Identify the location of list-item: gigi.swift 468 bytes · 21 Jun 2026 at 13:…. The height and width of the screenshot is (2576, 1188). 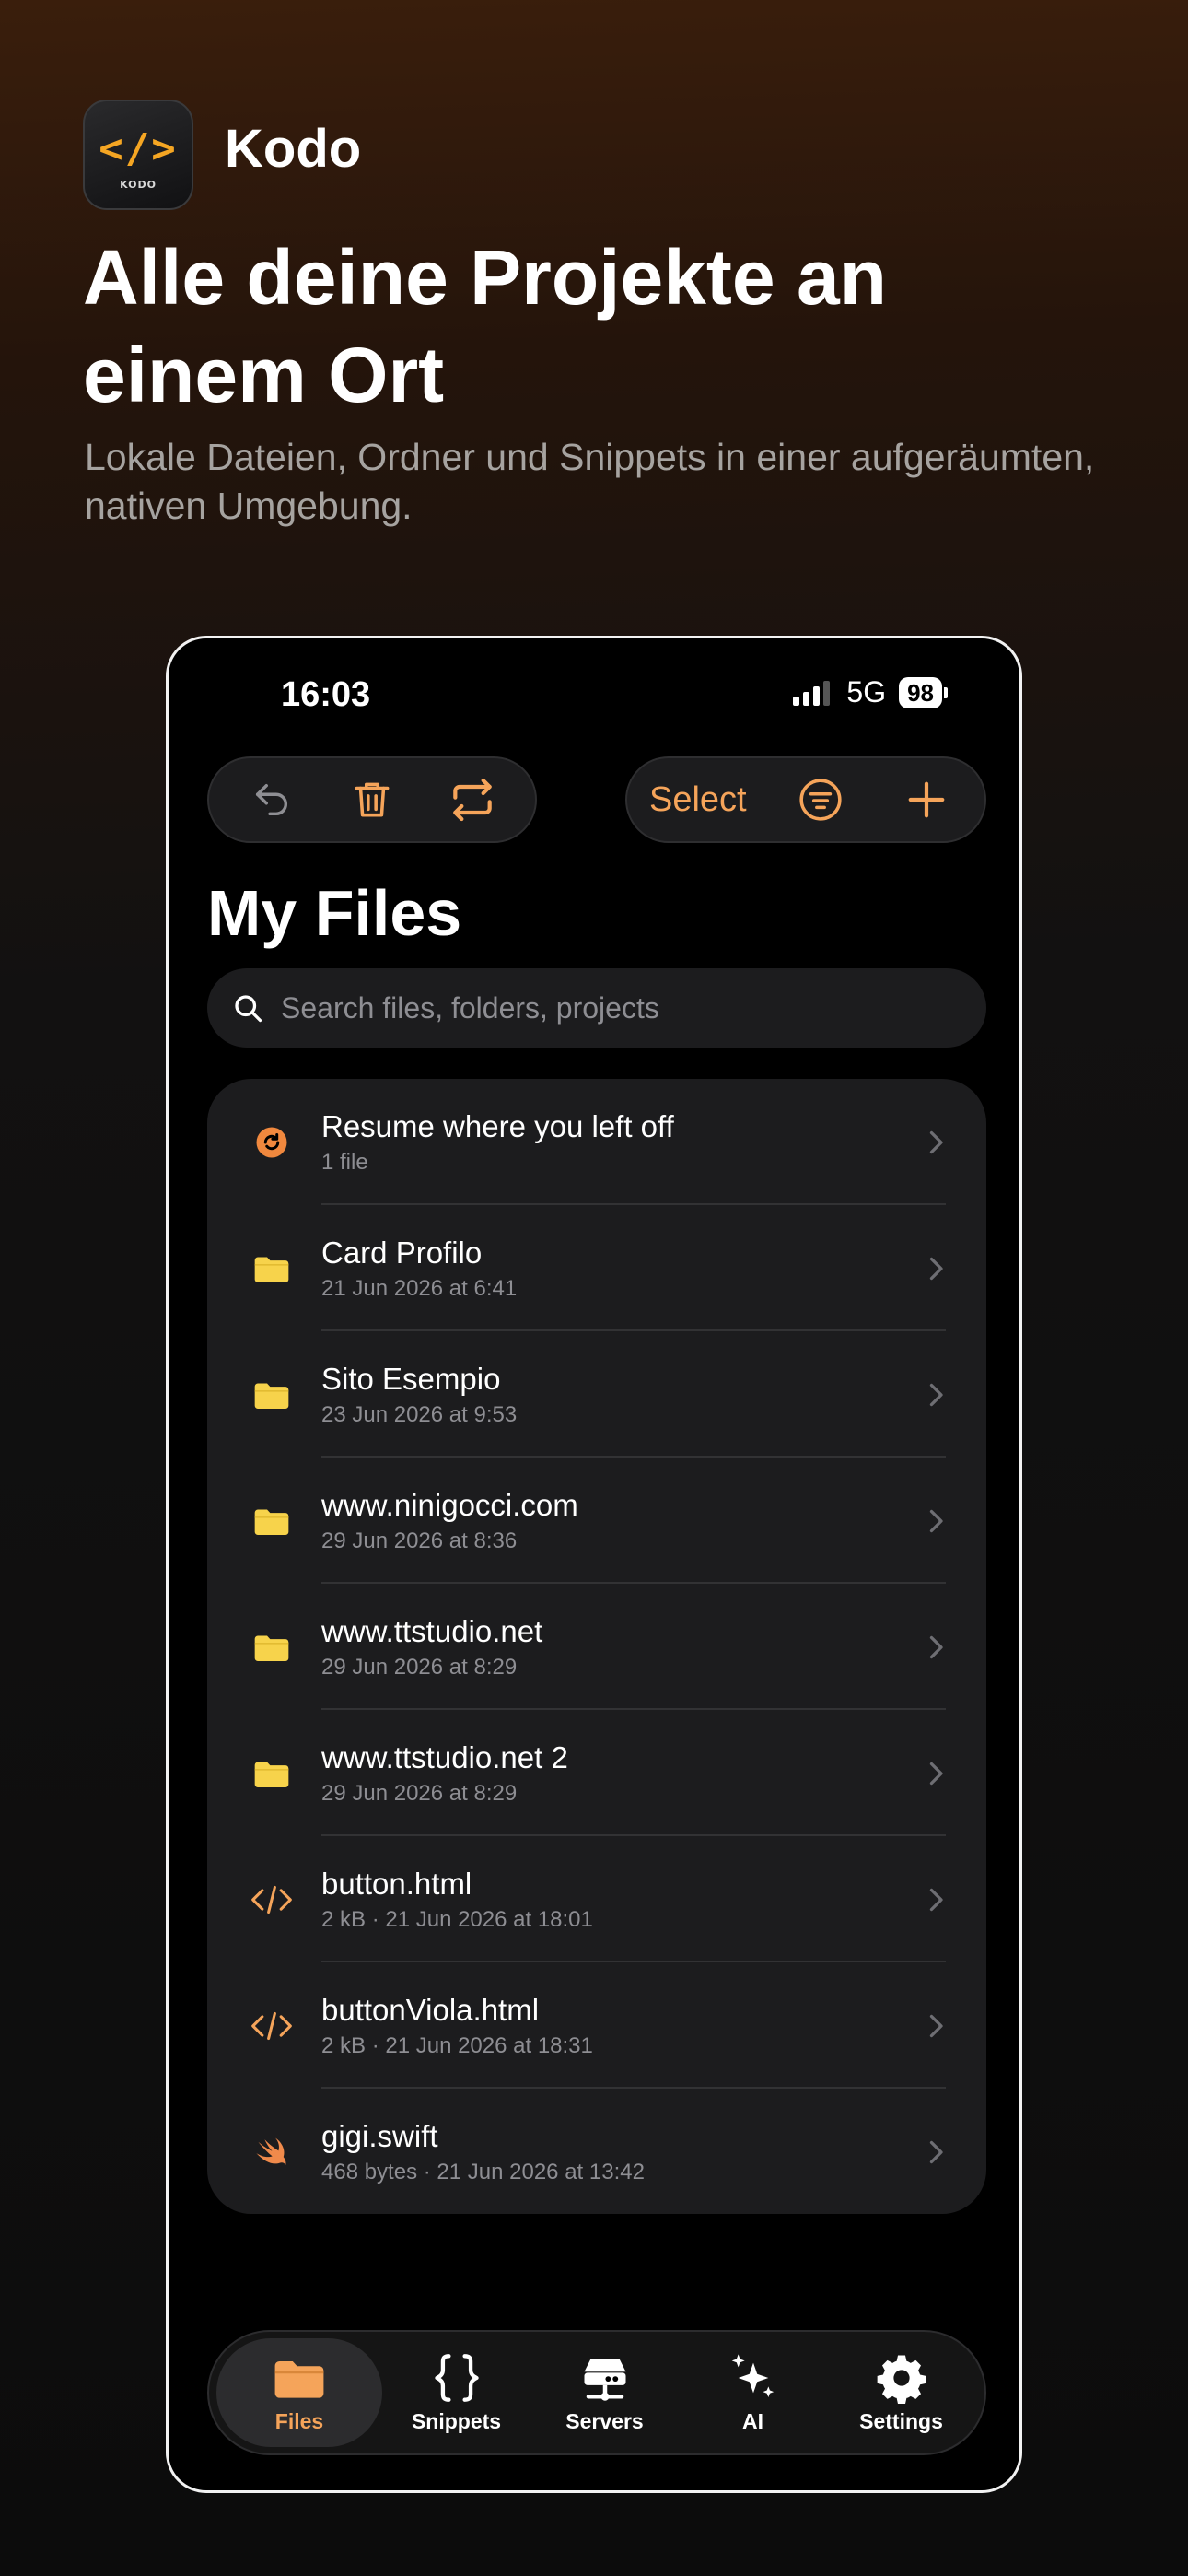
(596, 2151).